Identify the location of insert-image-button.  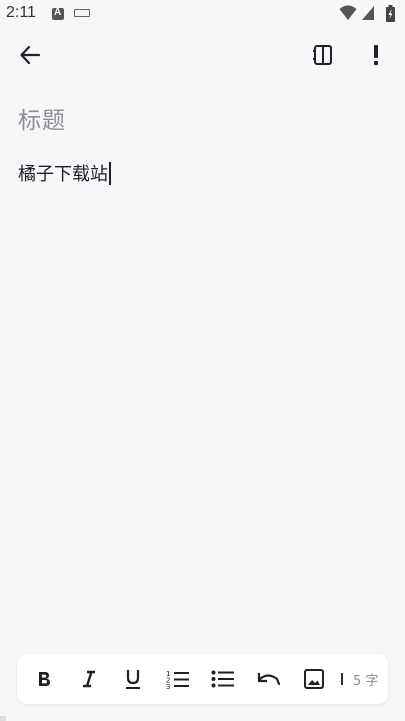
(314, 679).